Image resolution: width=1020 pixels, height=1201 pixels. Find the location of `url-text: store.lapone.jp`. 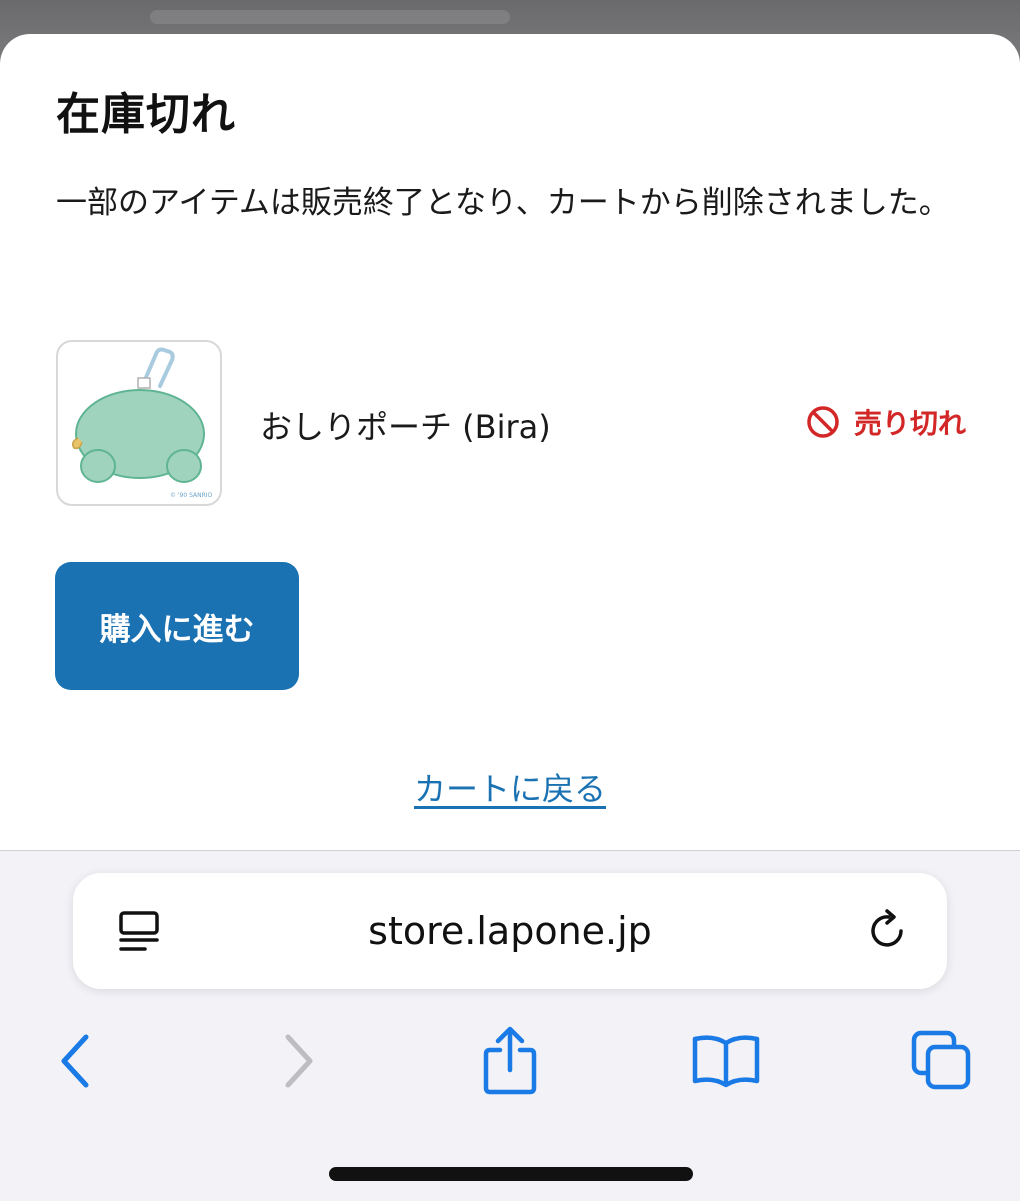

url-text: store.lapone.jp is located at coordinates (510, 931).